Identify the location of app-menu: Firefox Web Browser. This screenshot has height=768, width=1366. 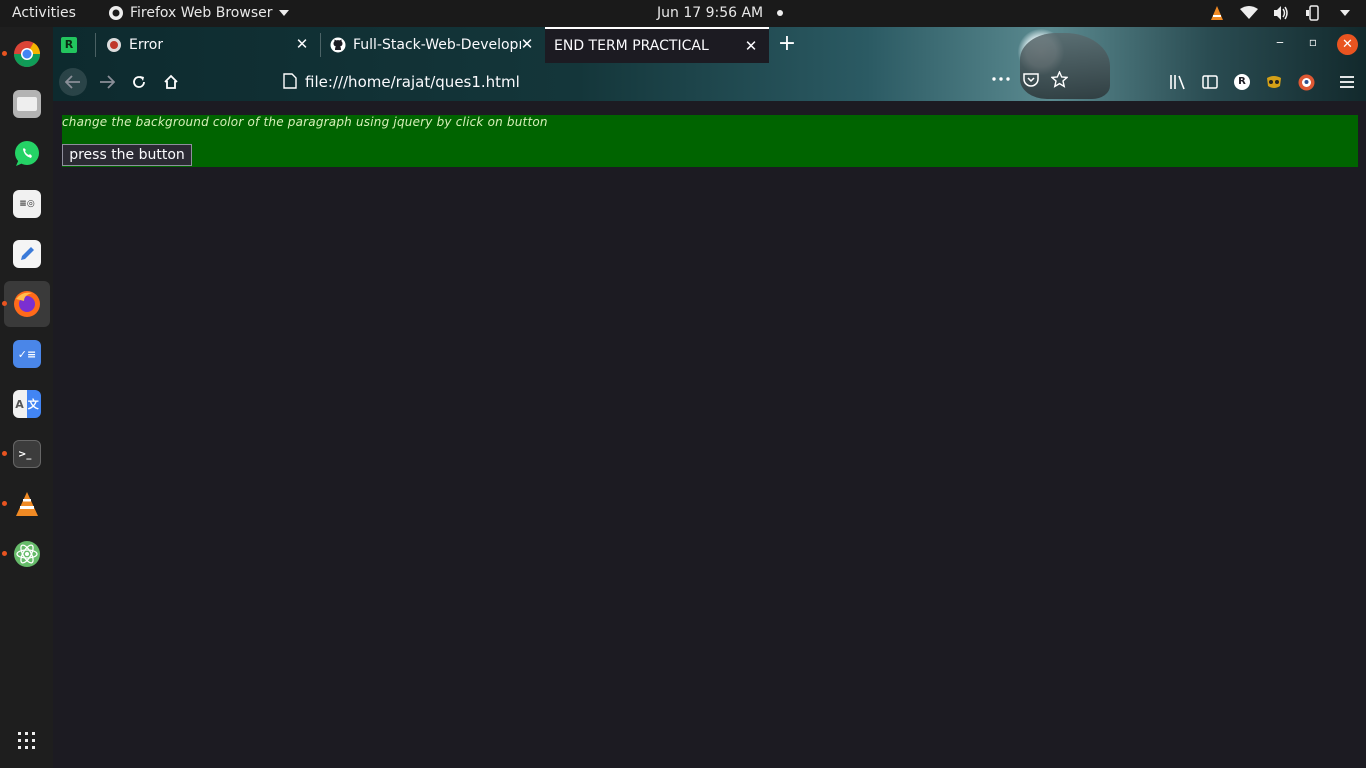
(198, 13).